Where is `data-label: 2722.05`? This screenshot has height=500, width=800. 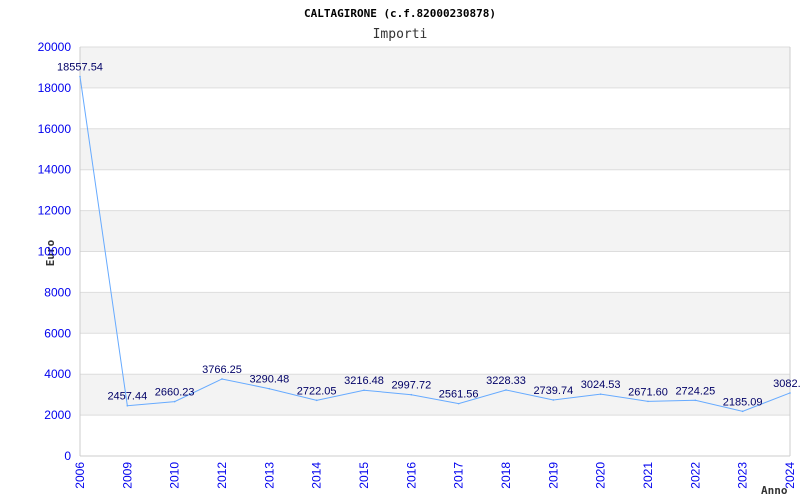
data-label: 2722.05 is located at coordinates (317, 391).